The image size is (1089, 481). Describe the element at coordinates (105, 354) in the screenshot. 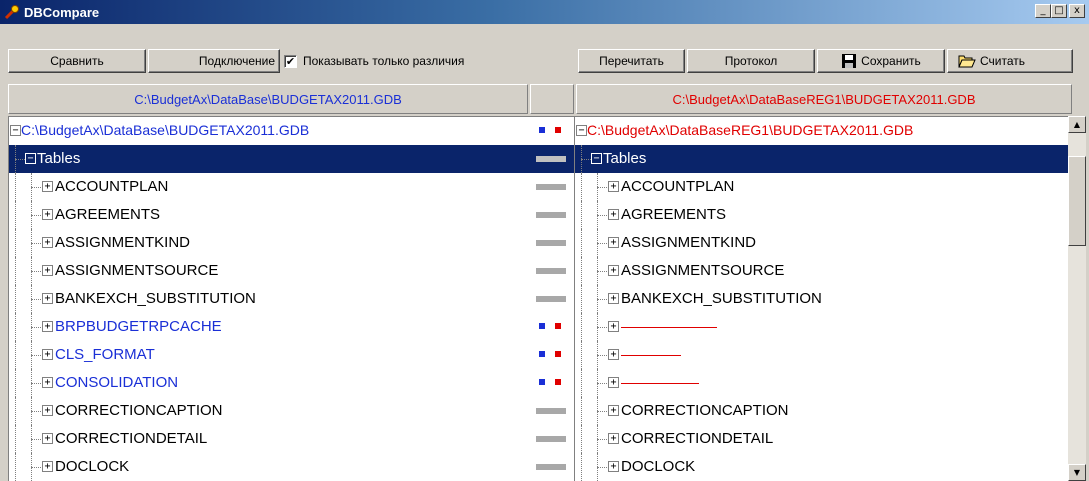

I see `table-name: CLS_FORMAT` at that location.